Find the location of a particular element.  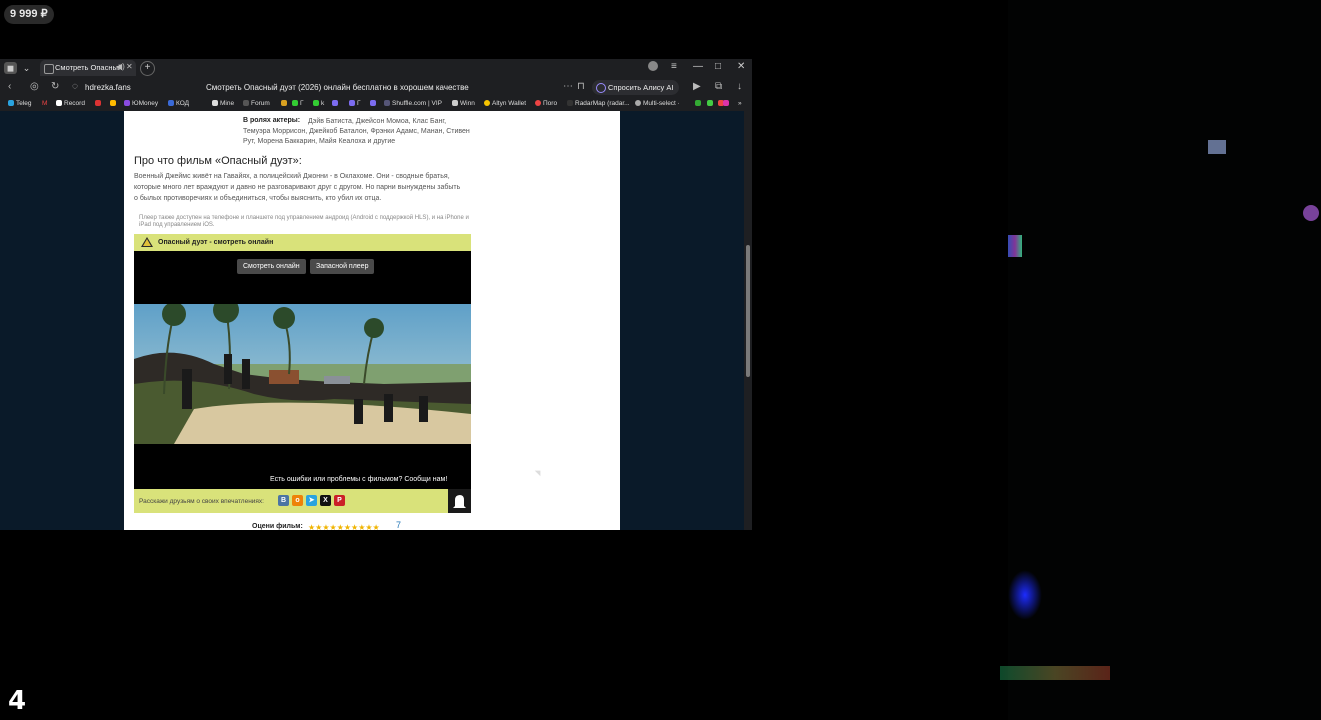

bookmark-item: Teleg is located at coordinates (20, 103).